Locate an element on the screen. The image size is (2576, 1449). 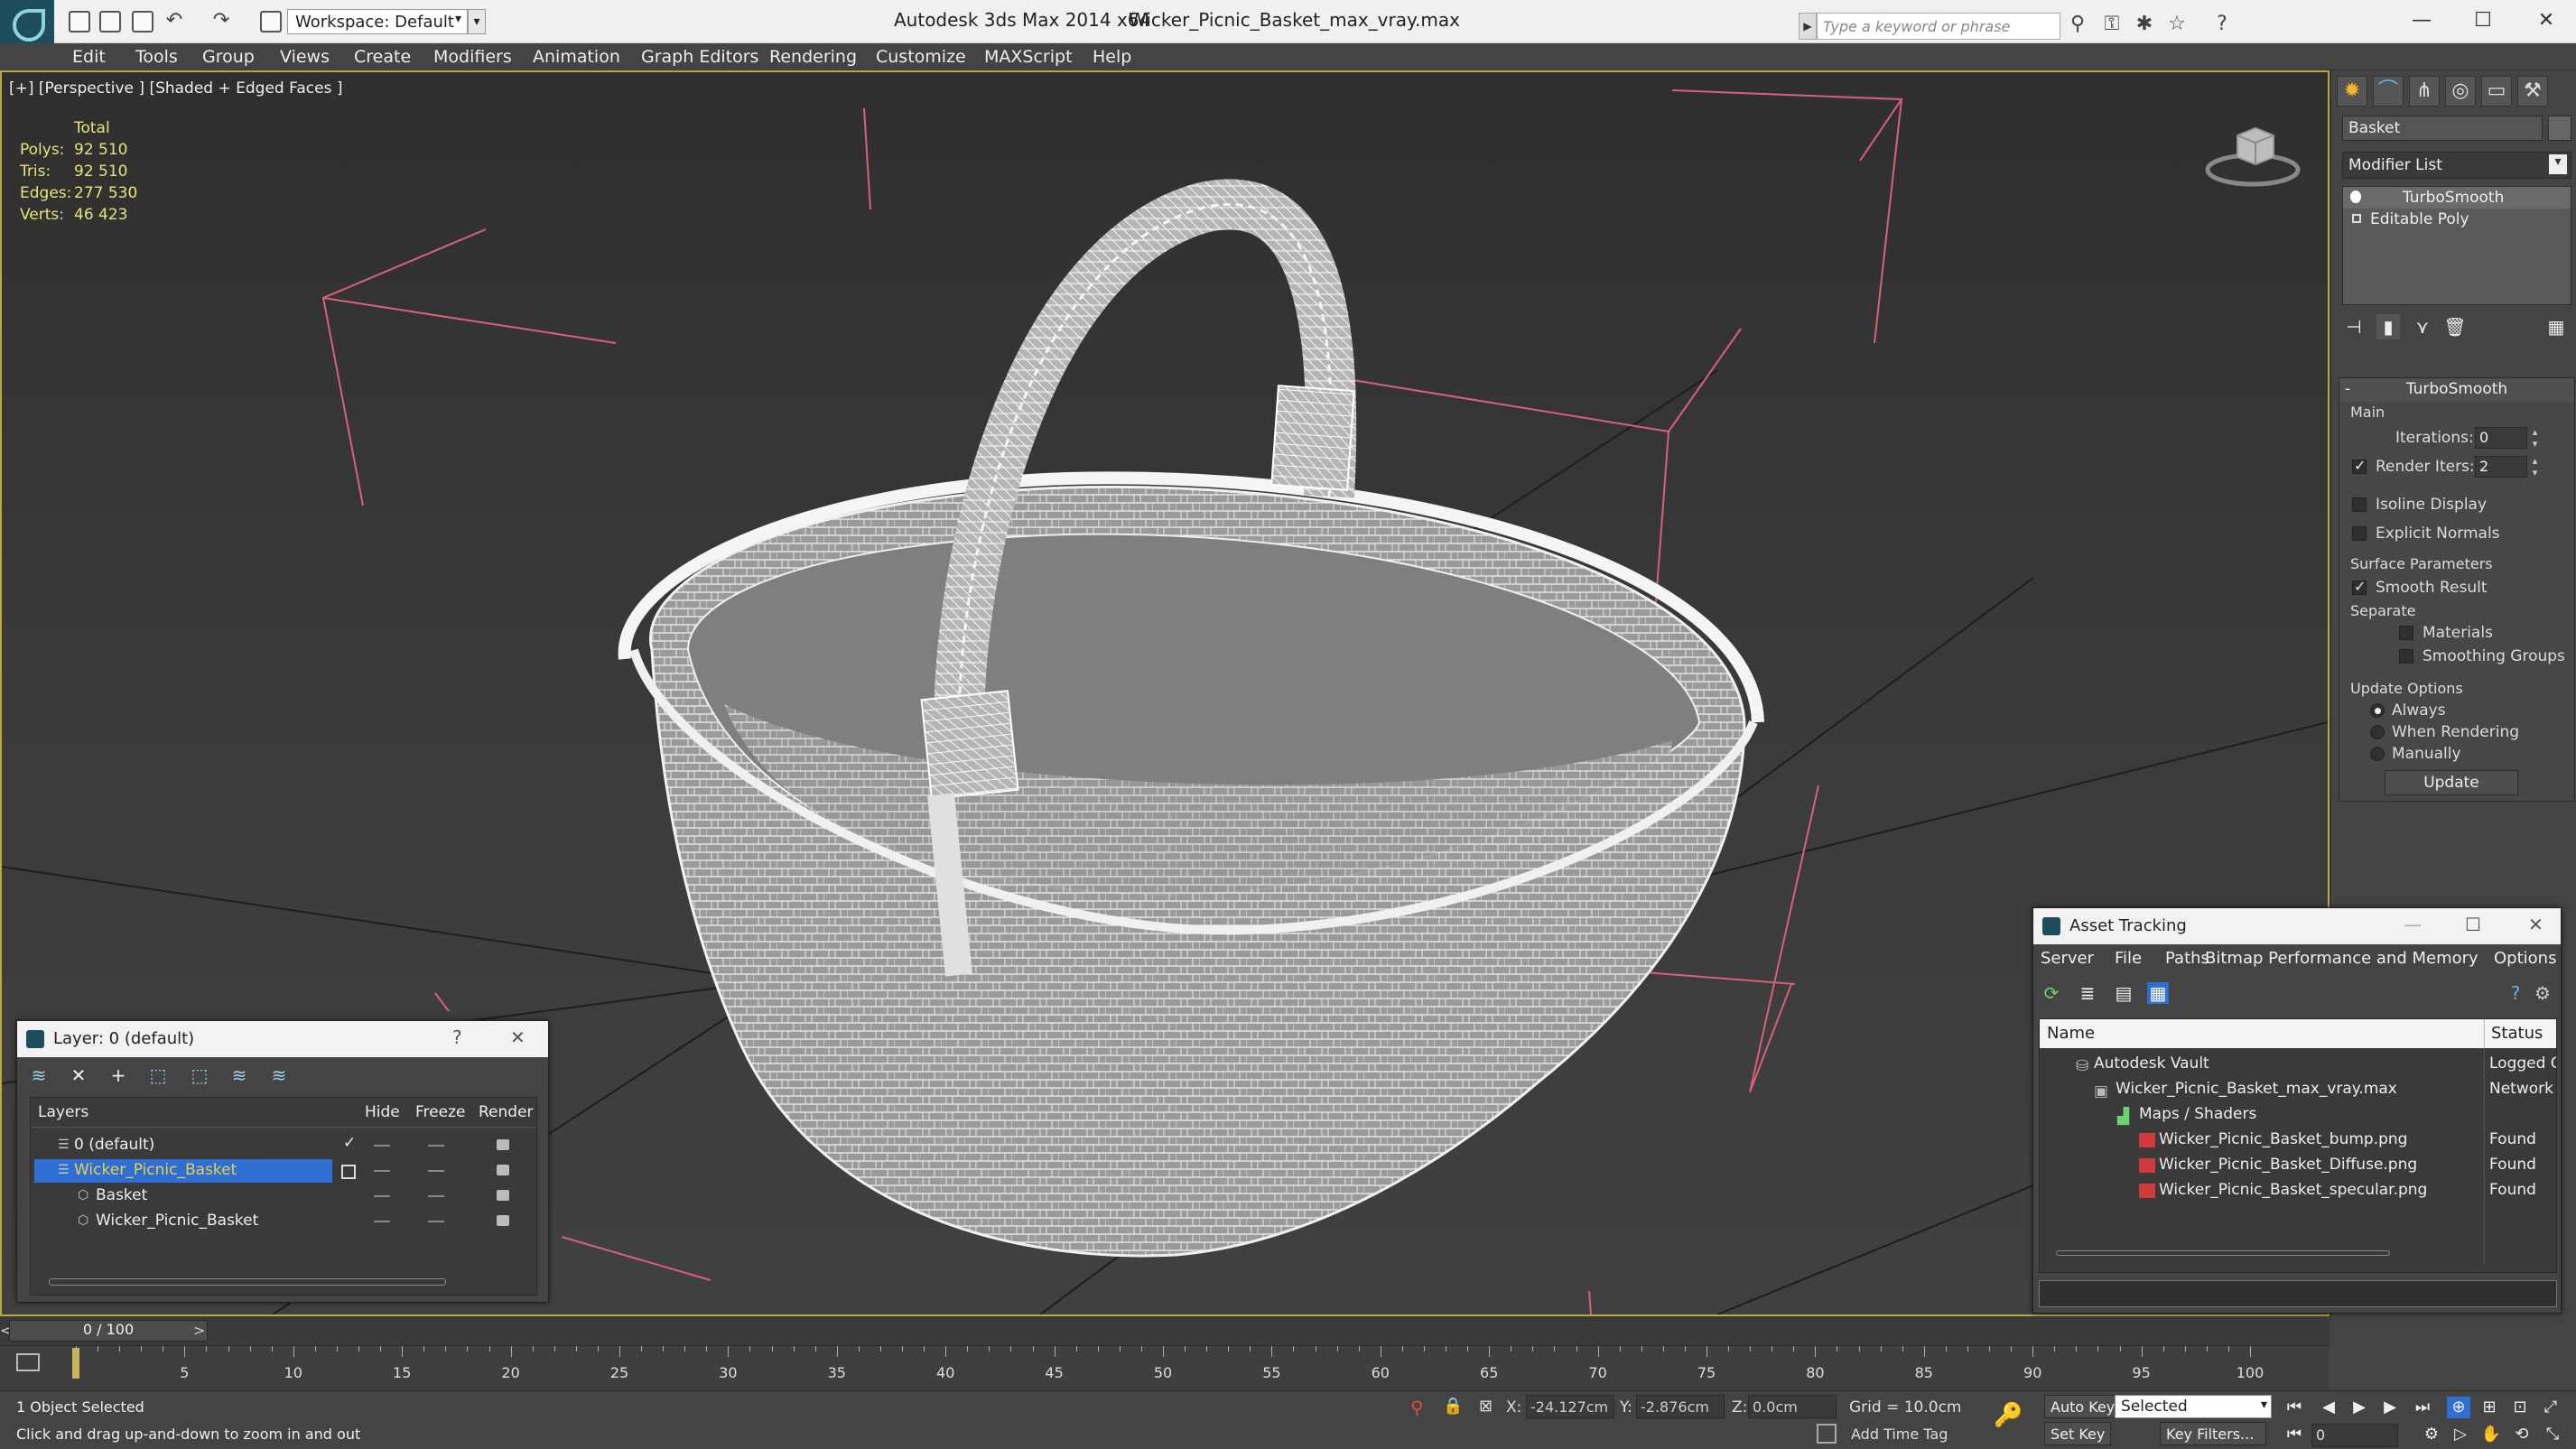
make-unique-icon: ⋎ is located at coordinates (2422, 326).